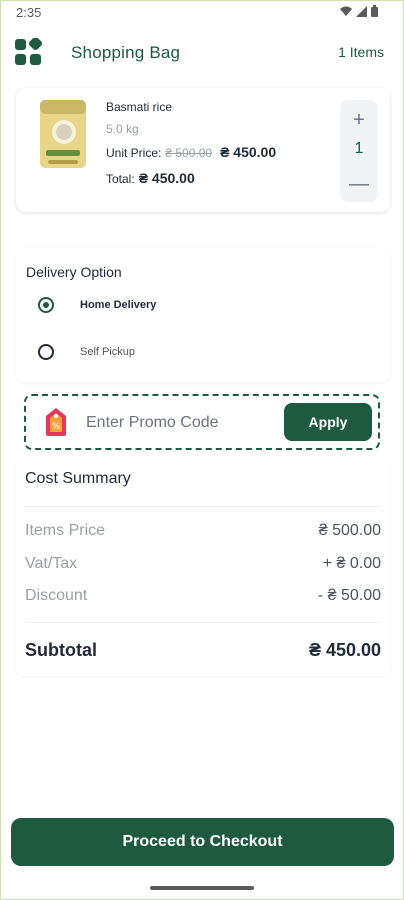  I want to click on status-icons, so click(359, 11).